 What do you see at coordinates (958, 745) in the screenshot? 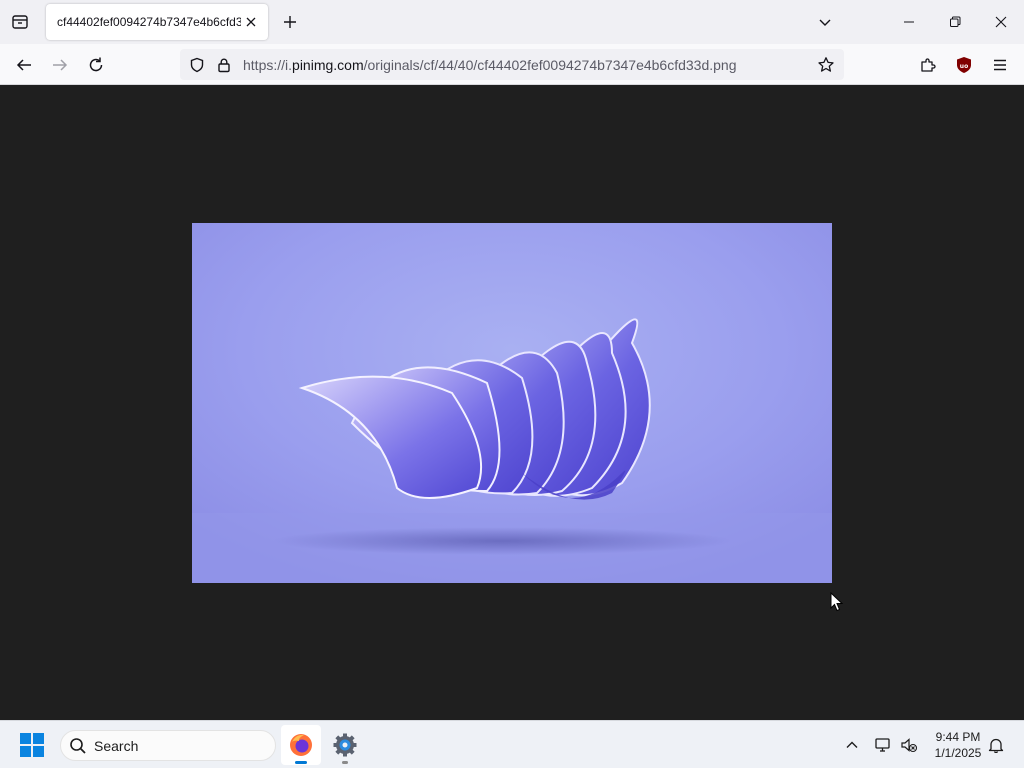
I see `system-clock: 9:44 PM 1/1/2025` at bounding box center [958, 745].